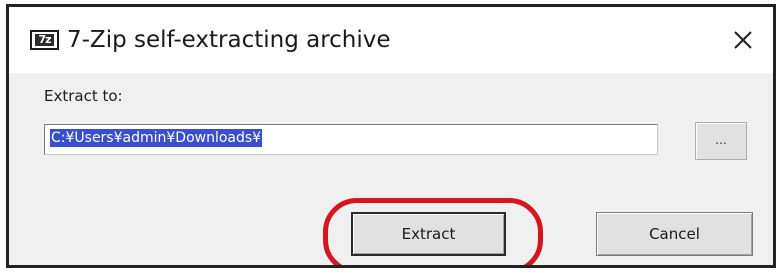 This screenshot has height=273, width=784. I want to click on window-title: 7-Zip self-extracting archive, so click(229, 40).